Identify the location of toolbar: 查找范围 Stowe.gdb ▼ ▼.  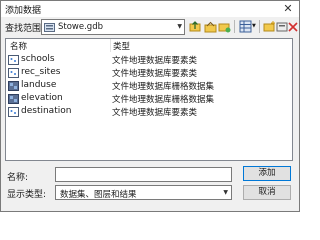
(150, 27).